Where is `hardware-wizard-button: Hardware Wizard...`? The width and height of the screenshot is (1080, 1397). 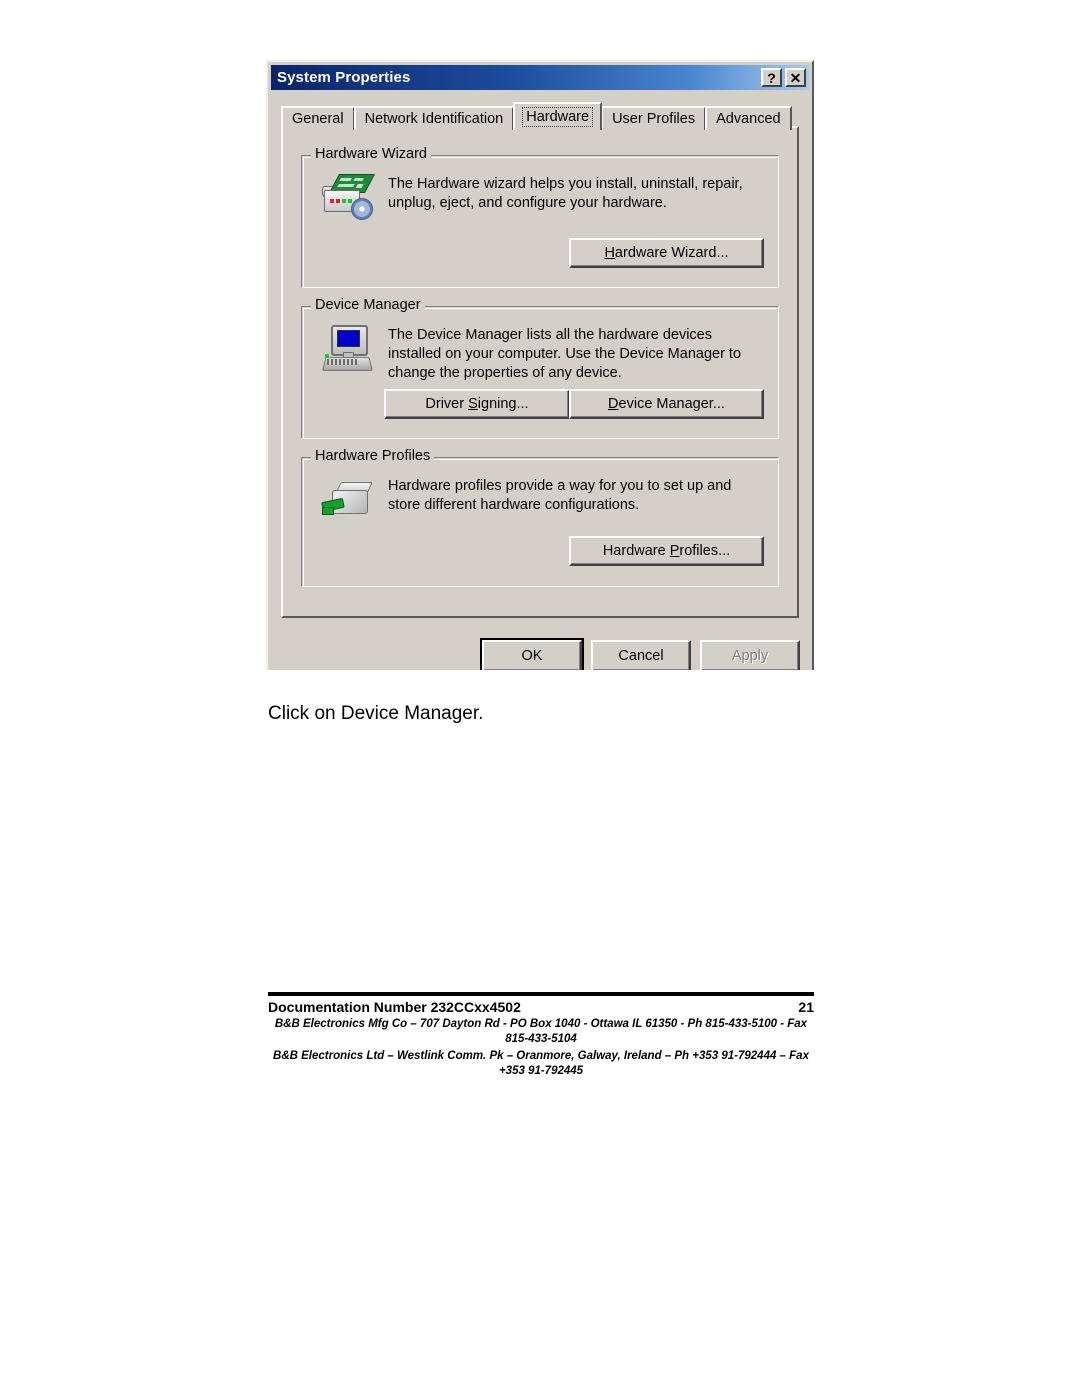
hardware-wizard-button: Hardware Wizard... is located at coordinates (666, 253).